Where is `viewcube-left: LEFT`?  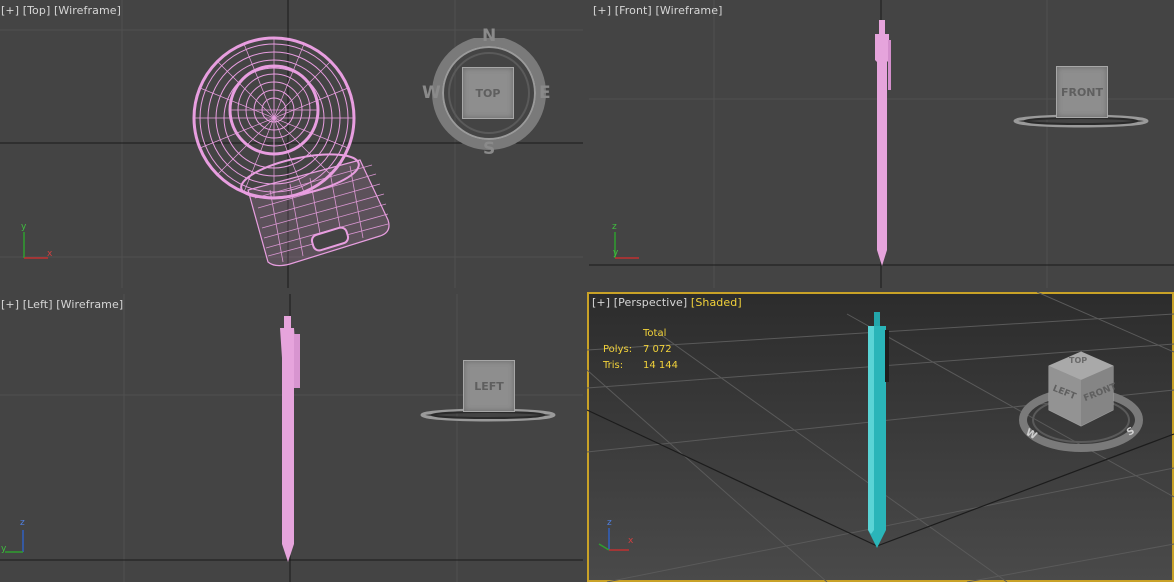 viewcube-left: LEFT is located at coordinates (488, 392).